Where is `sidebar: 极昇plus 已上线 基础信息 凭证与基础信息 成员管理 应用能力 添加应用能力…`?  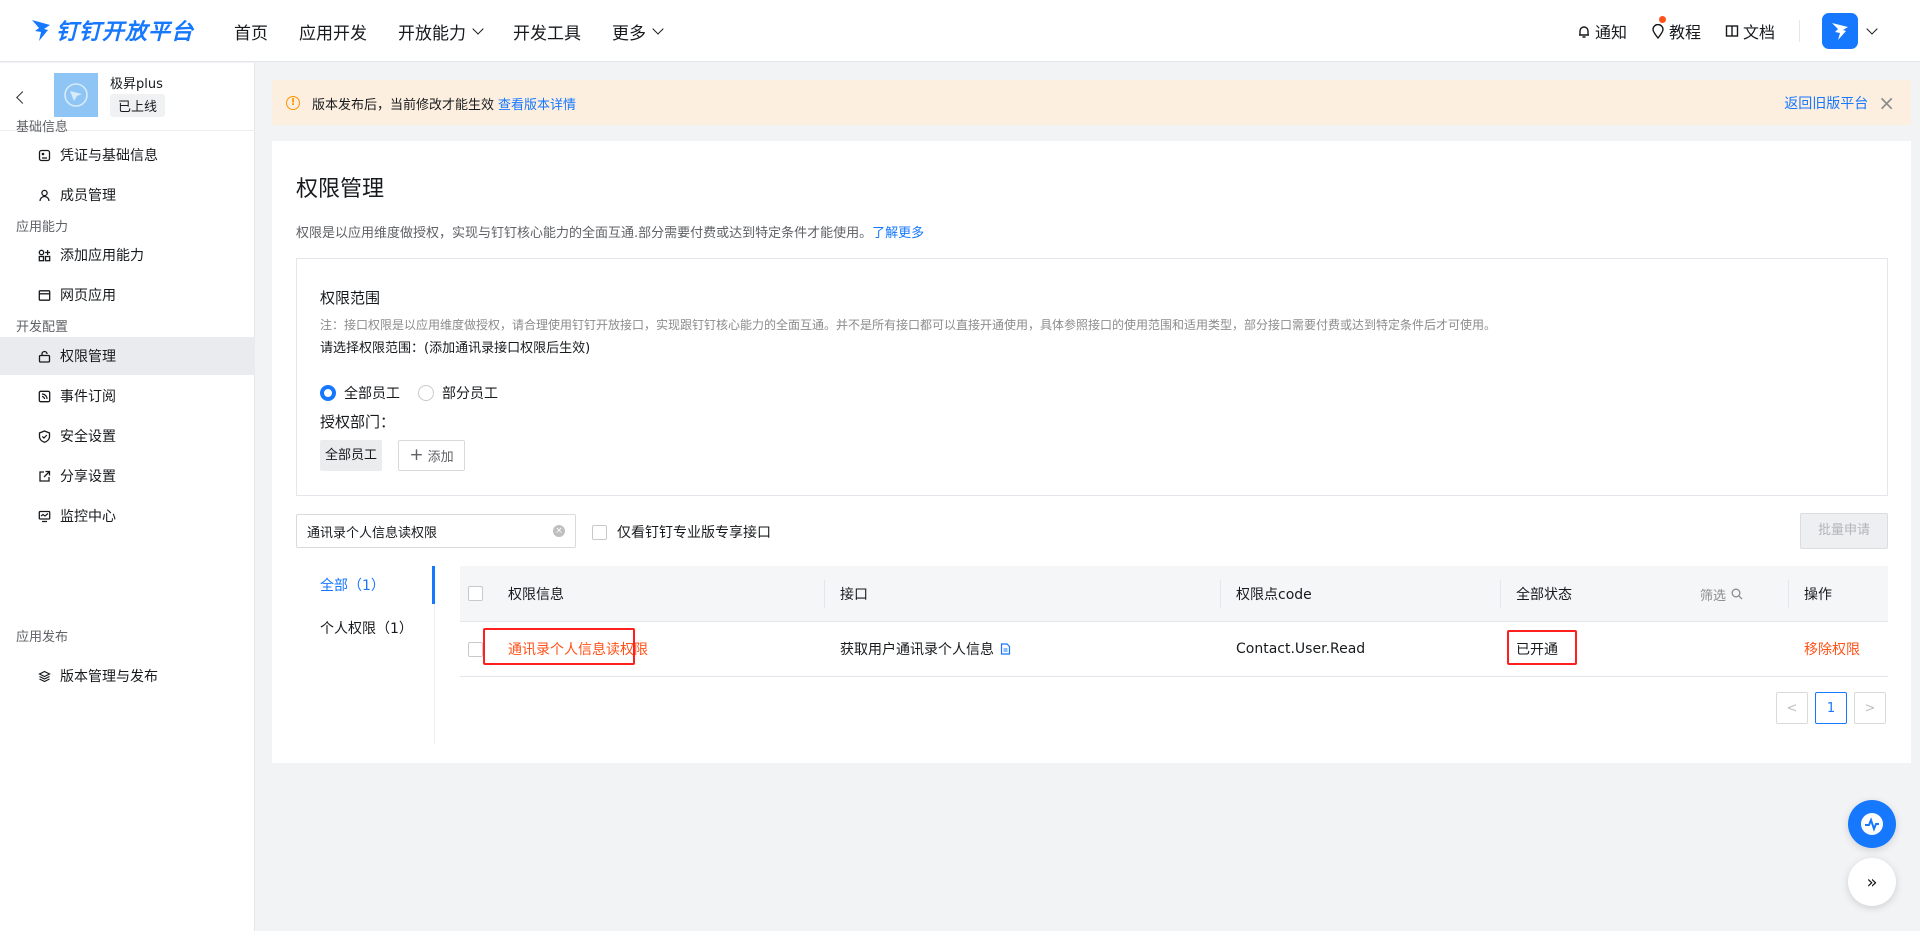
sidebar: 极昇plus 已上线 基础信息 凭证与基础信息 成员管理 应用能力 添加应用能力… is located at coordinates (127, 497).